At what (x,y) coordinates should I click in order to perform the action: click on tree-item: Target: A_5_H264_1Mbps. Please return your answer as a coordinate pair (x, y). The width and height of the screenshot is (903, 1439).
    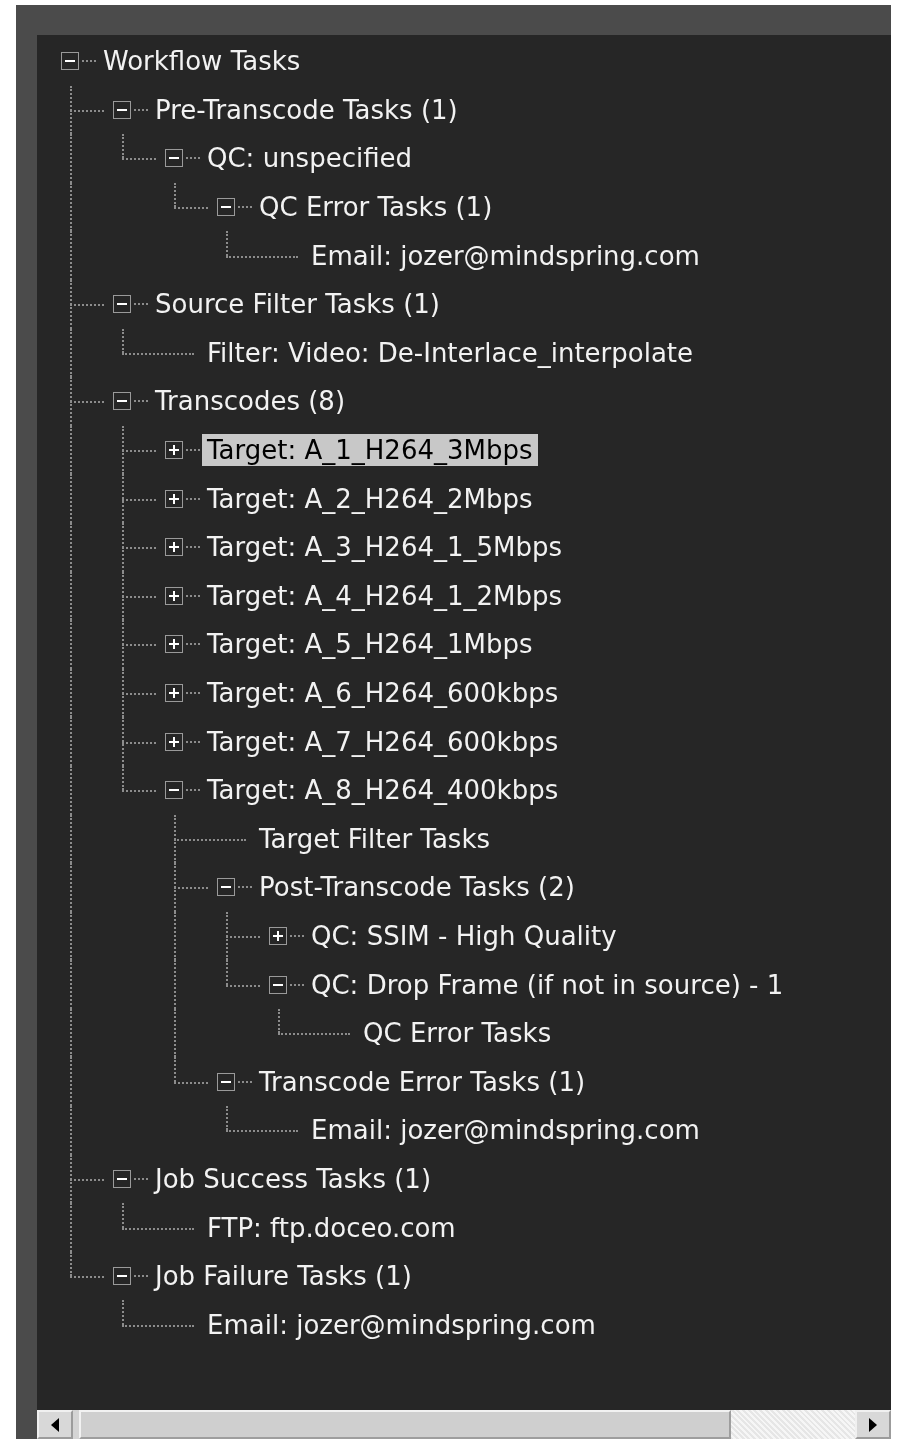
    Looking at the image, I should click on (370, 644).